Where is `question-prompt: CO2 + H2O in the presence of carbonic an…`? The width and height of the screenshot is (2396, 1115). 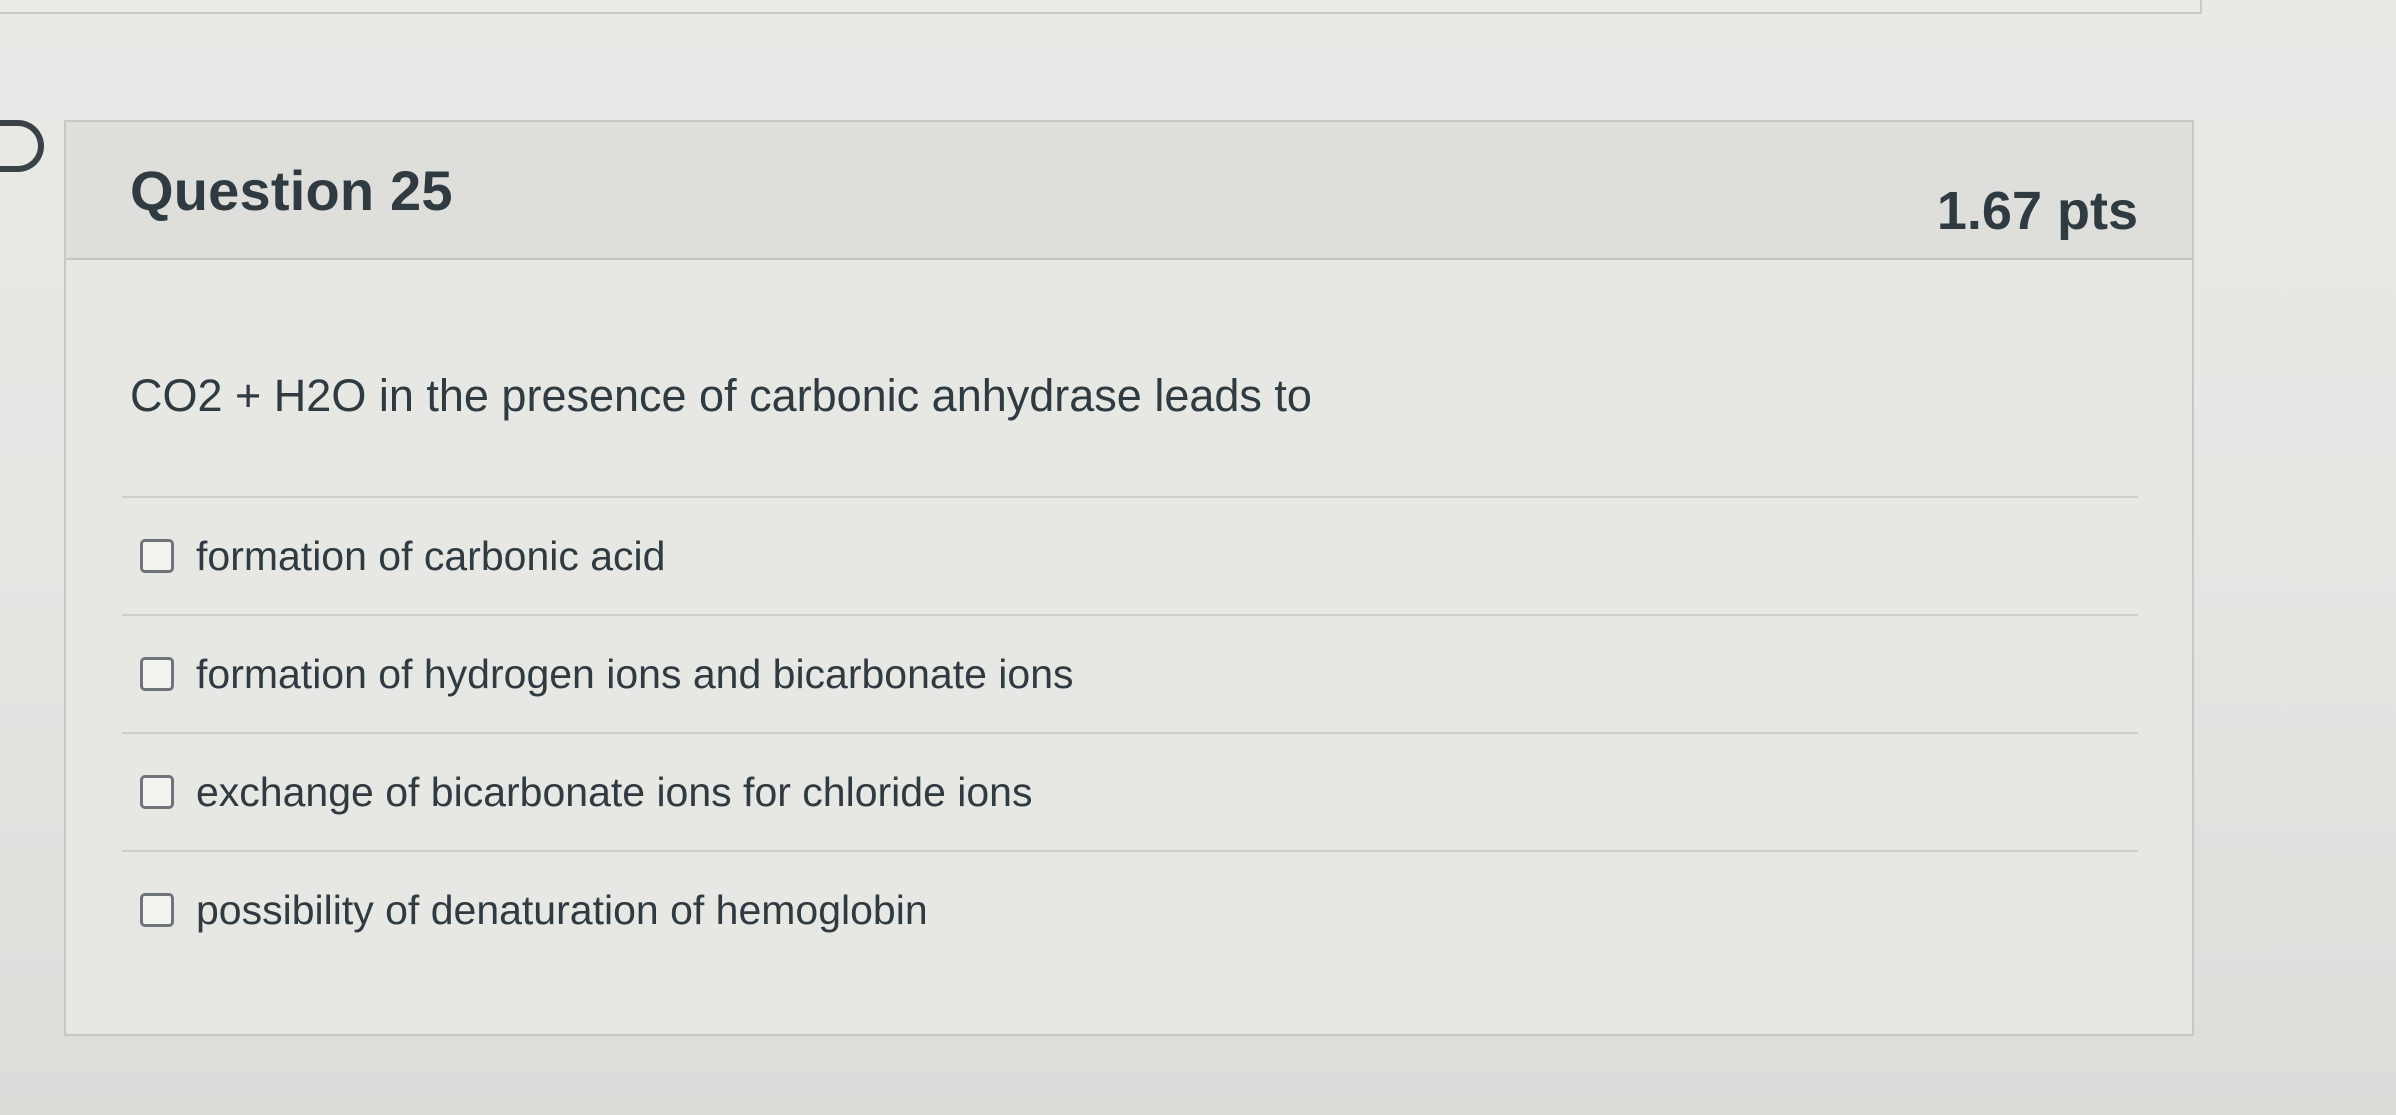 question-prompt: CO2 + H2O in the presence of carbonic an… is located at coordinates (721, 395).